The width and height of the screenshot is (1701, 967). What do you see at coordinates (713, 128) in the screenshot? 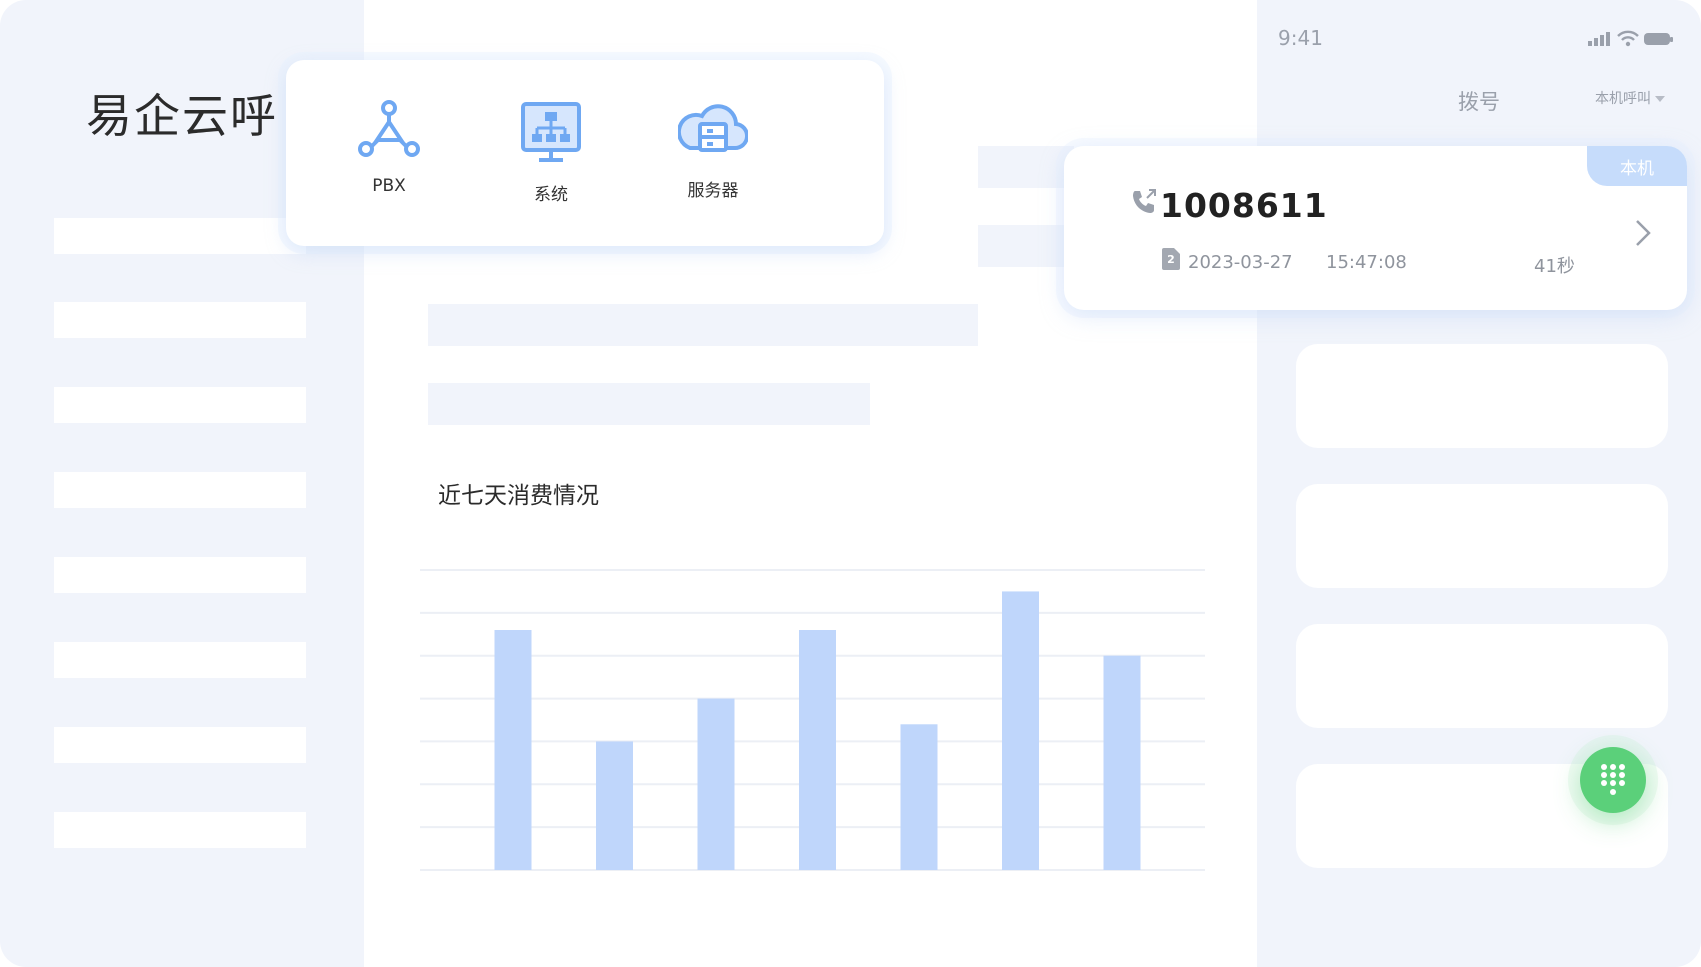
I see `cloud-server-icon` at bounding box center [713, 128].